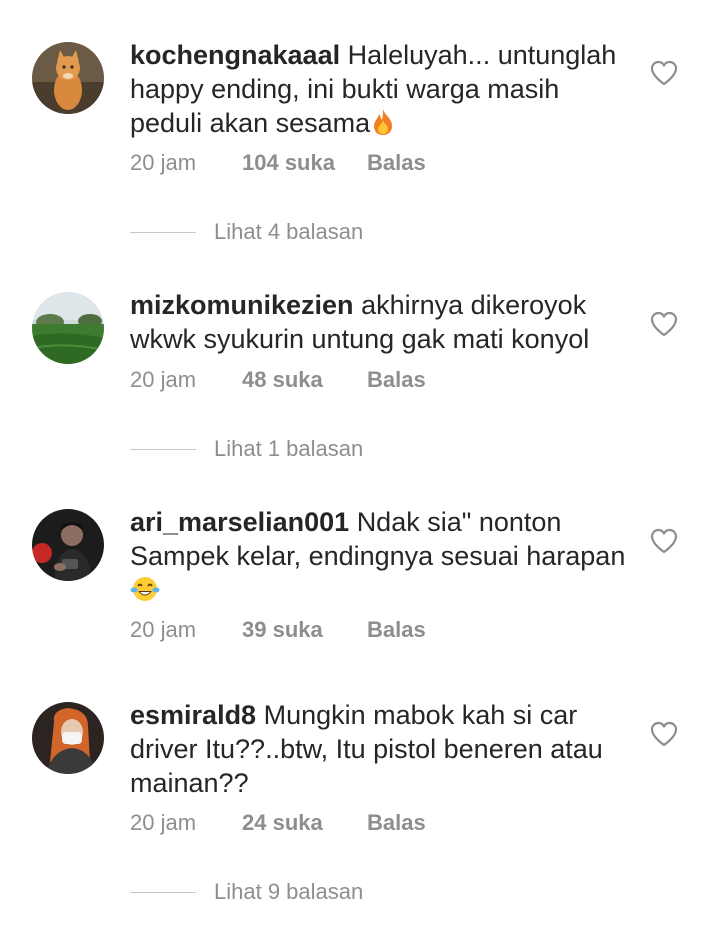  I want to click on comment-username: esmirald8, so click(193, 715).